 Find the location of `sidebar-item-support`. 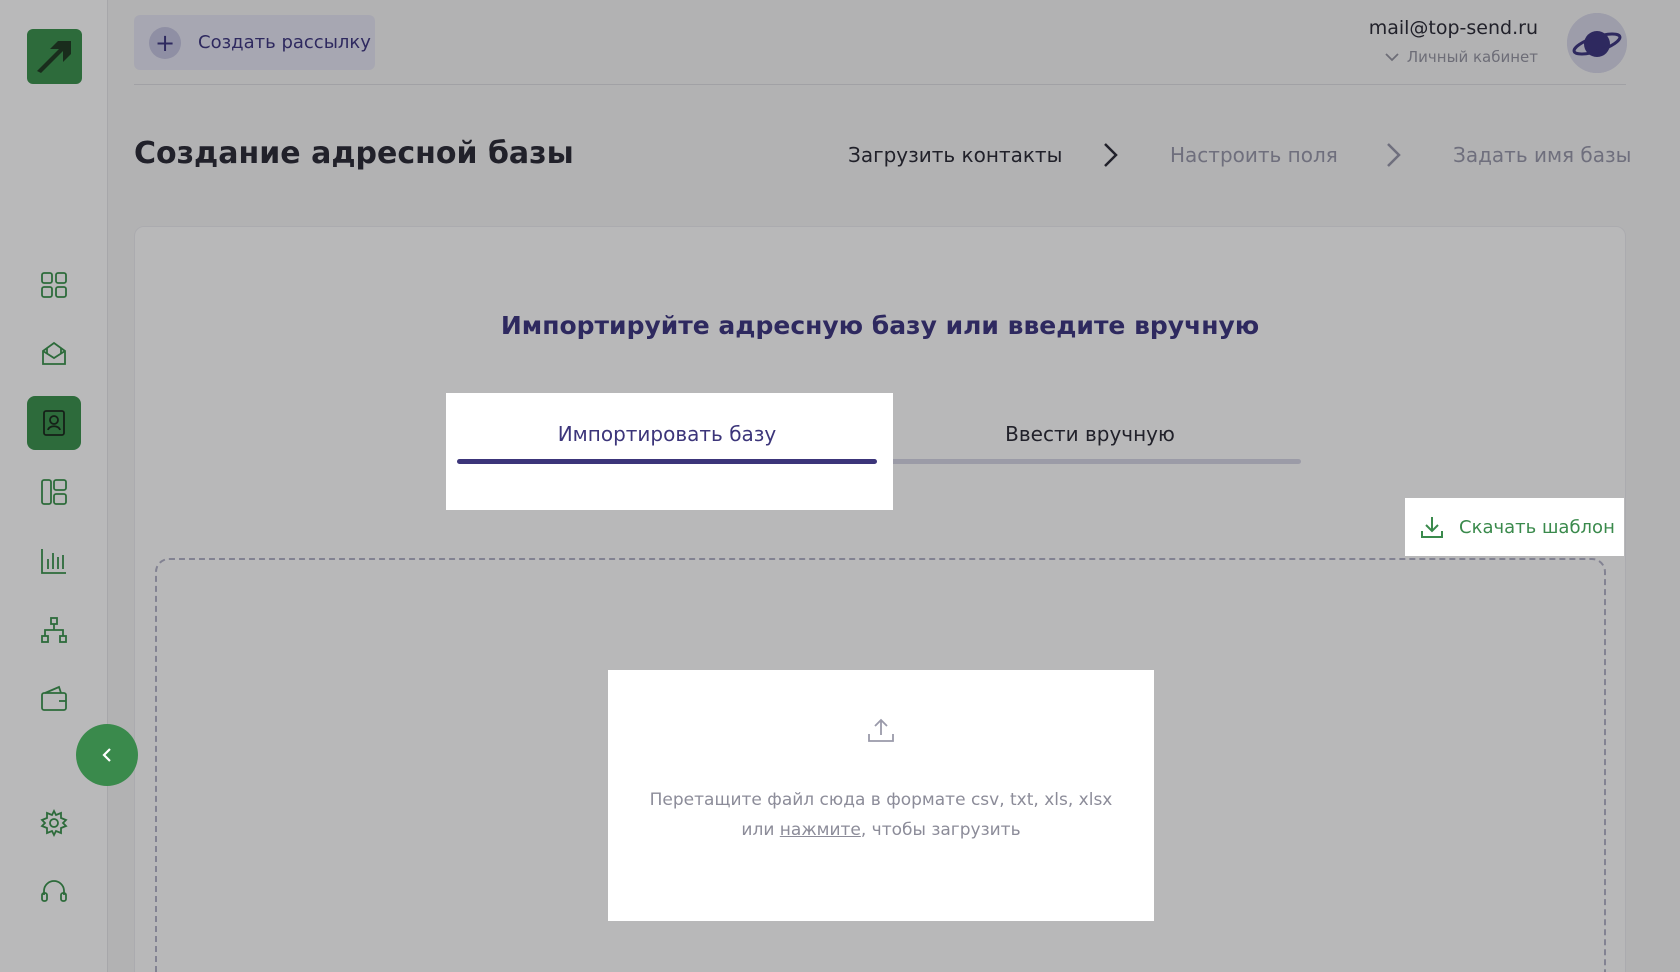

sidebar-item-support is located at coordinates (54, 892).